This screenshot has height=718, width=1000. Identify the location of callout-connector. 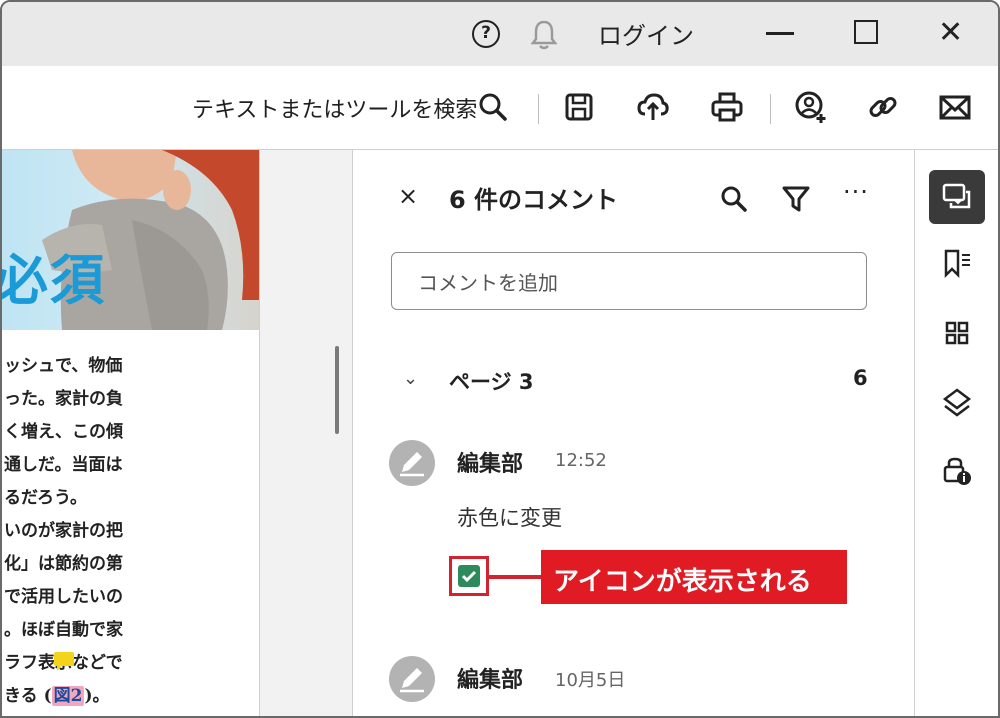
(515, 577).